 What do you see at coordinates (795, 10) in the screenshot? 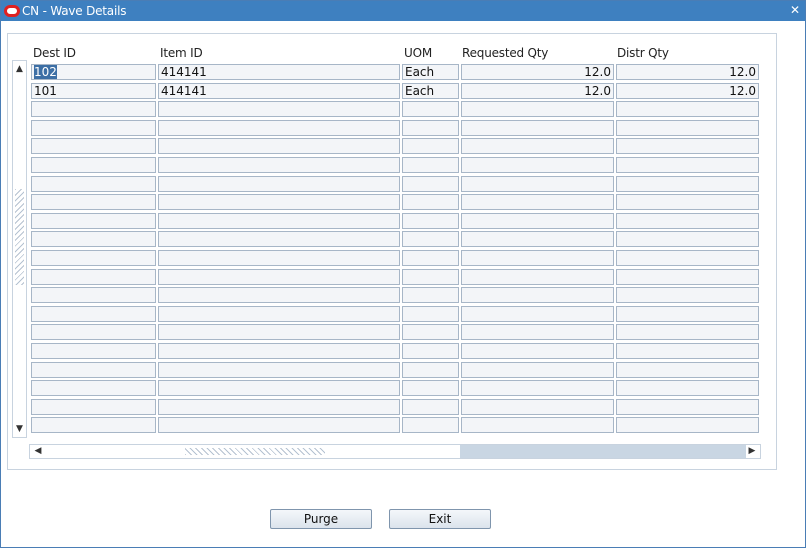
I see `close-icon: ✕` at bounding box center [795, 10].